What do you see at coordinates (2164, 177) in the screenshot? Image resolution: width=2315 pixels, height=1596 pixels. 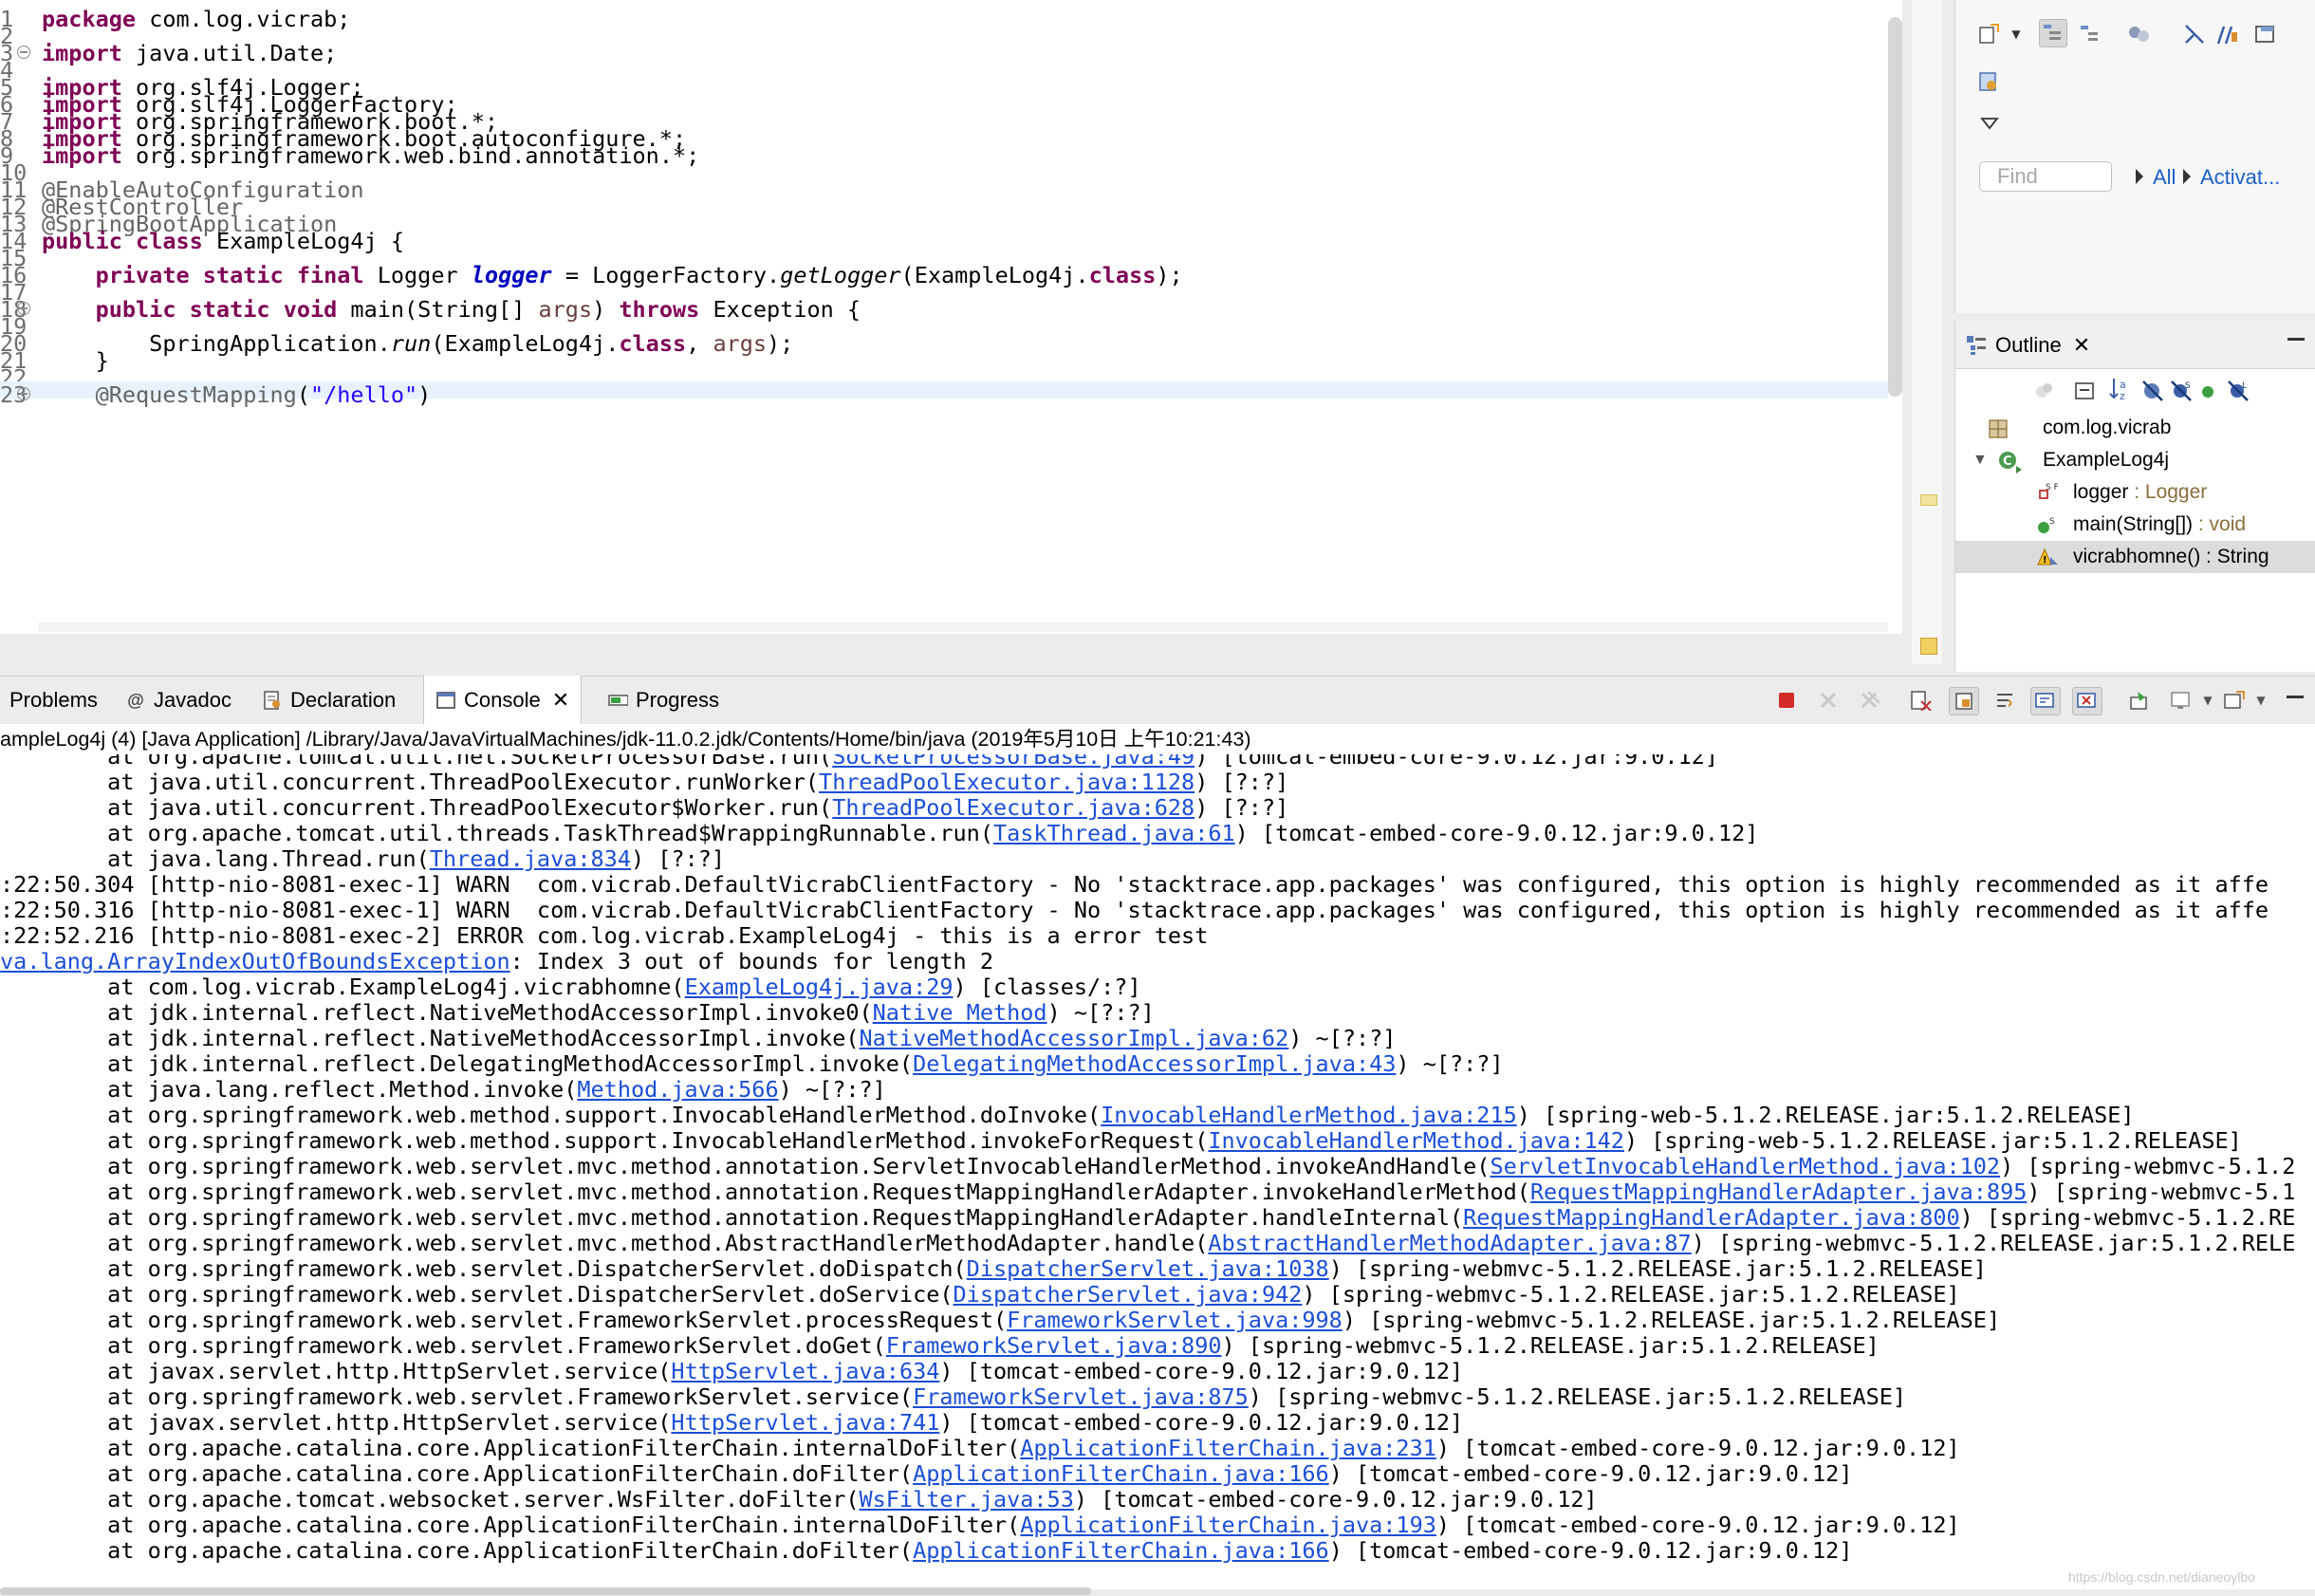 I see `all-link: All` at bounding box center [2164, 177].